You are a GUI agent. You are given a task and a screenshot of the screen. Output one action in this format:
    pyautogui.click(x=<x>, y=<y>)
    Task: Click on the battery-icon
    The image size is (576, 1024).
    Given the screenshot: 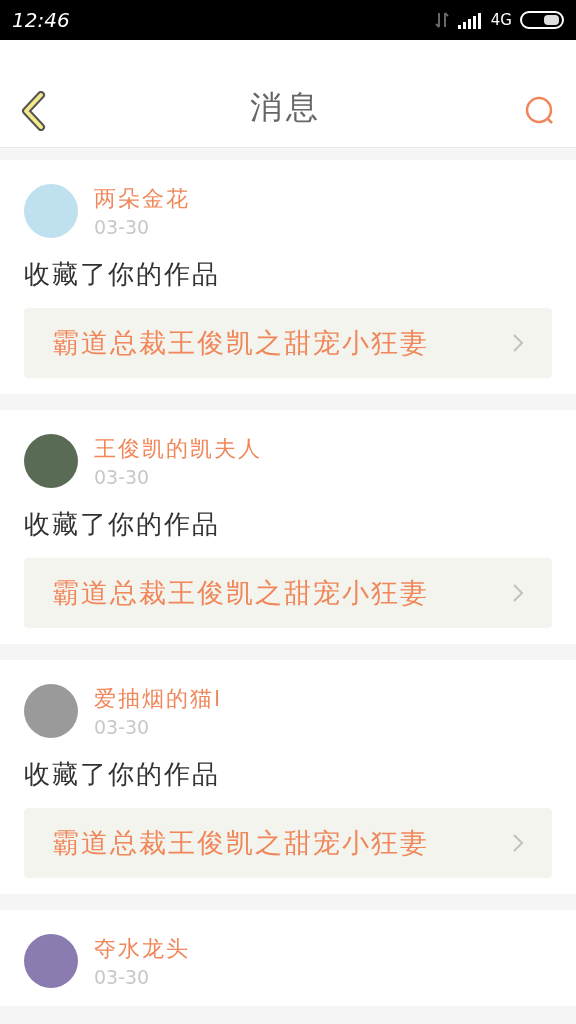 What is the action you would take?
    pyautogui.click(x=542, y=20)
    